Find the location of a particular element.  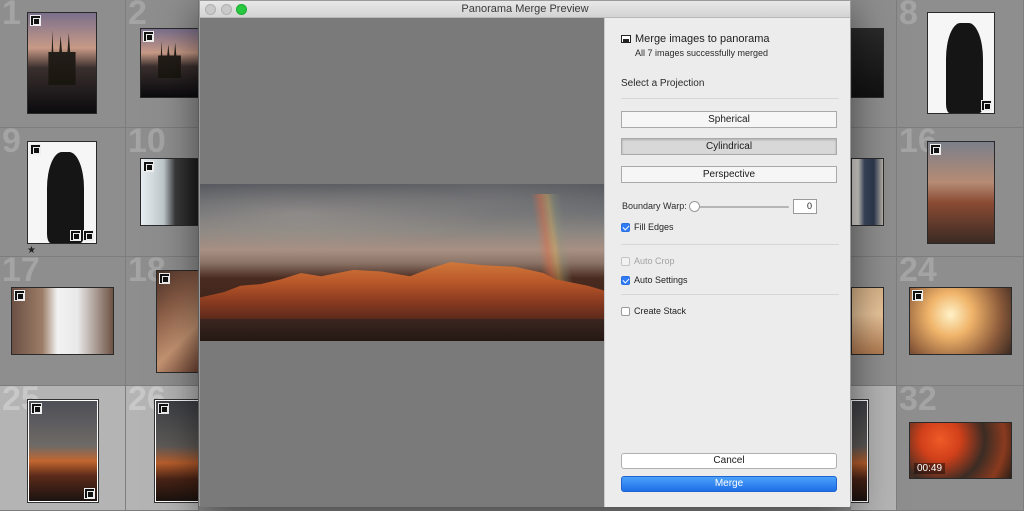

cell-number: 8 is located at coordinates (908, 16).